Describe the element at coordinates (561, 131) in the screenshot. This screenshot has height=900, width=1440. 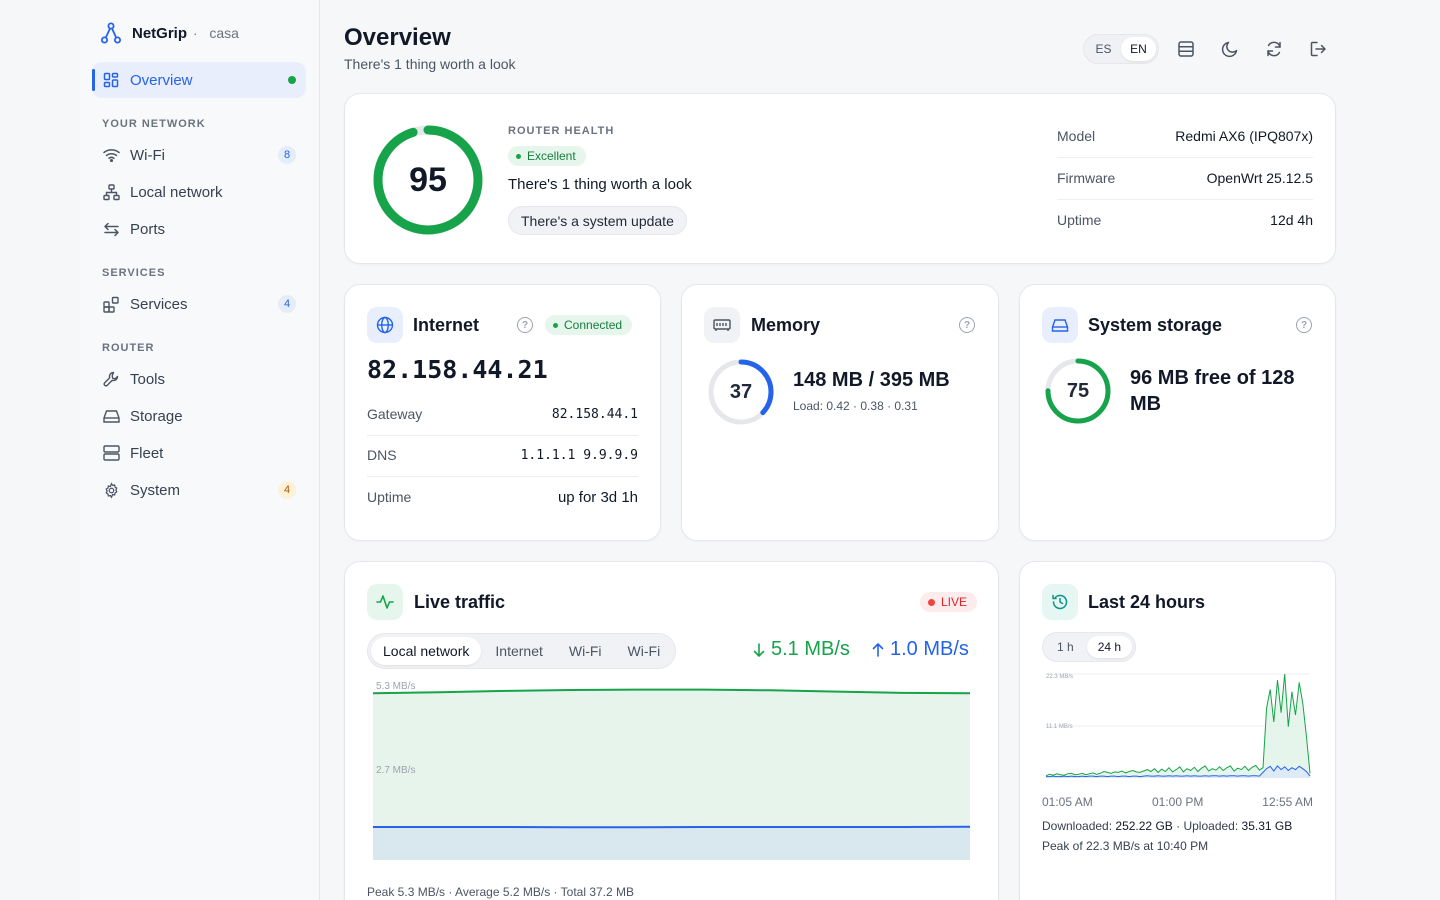
I see `health-section-label: ROUTER HEALTH` at that location.